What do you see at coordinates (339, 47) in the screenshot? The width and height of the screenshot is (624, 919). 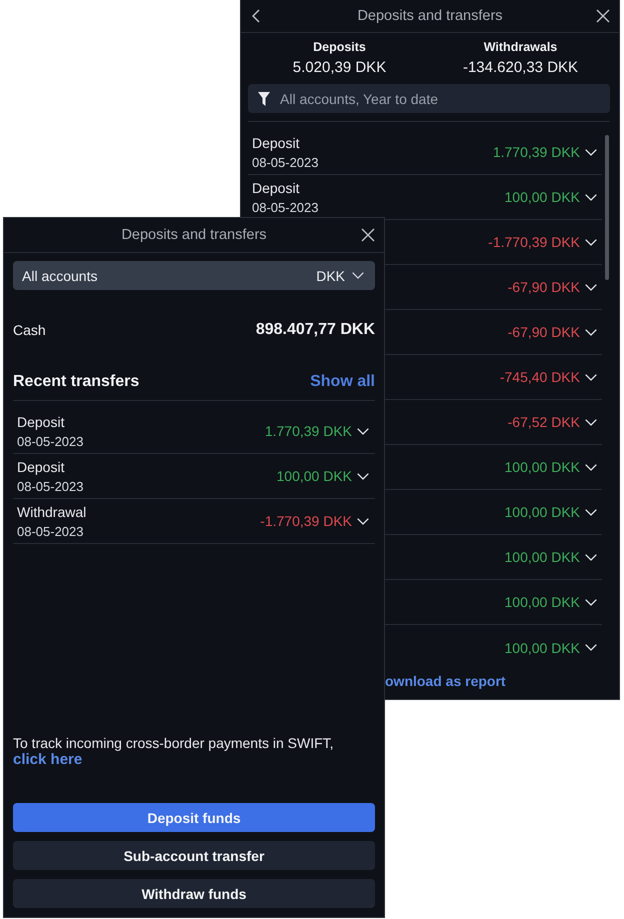 I see `summary-label: Deposits` at bounding box center [339, 47].